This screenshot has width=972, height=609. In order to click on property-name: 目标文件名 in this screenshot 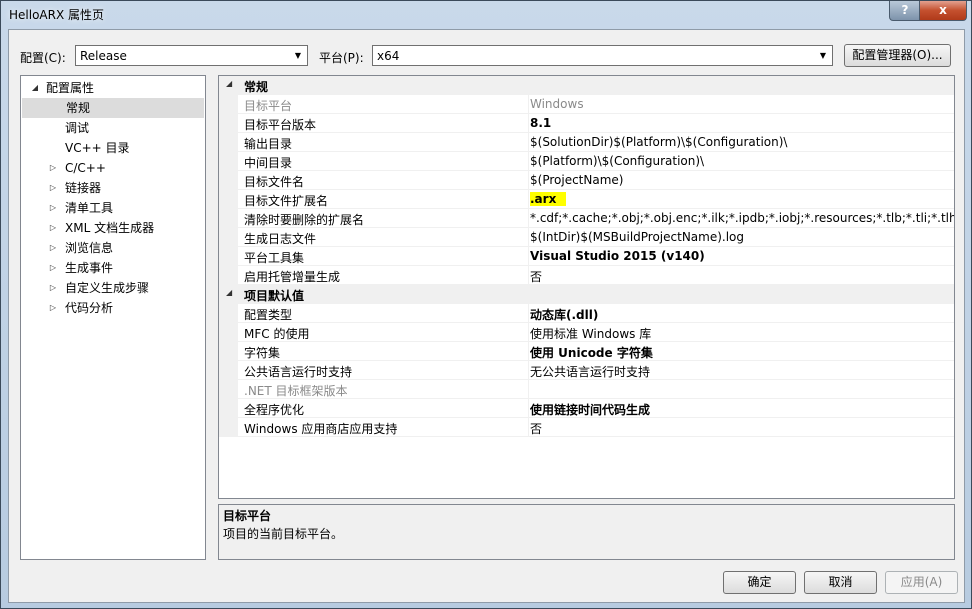, I will do `click(274, 182)`.